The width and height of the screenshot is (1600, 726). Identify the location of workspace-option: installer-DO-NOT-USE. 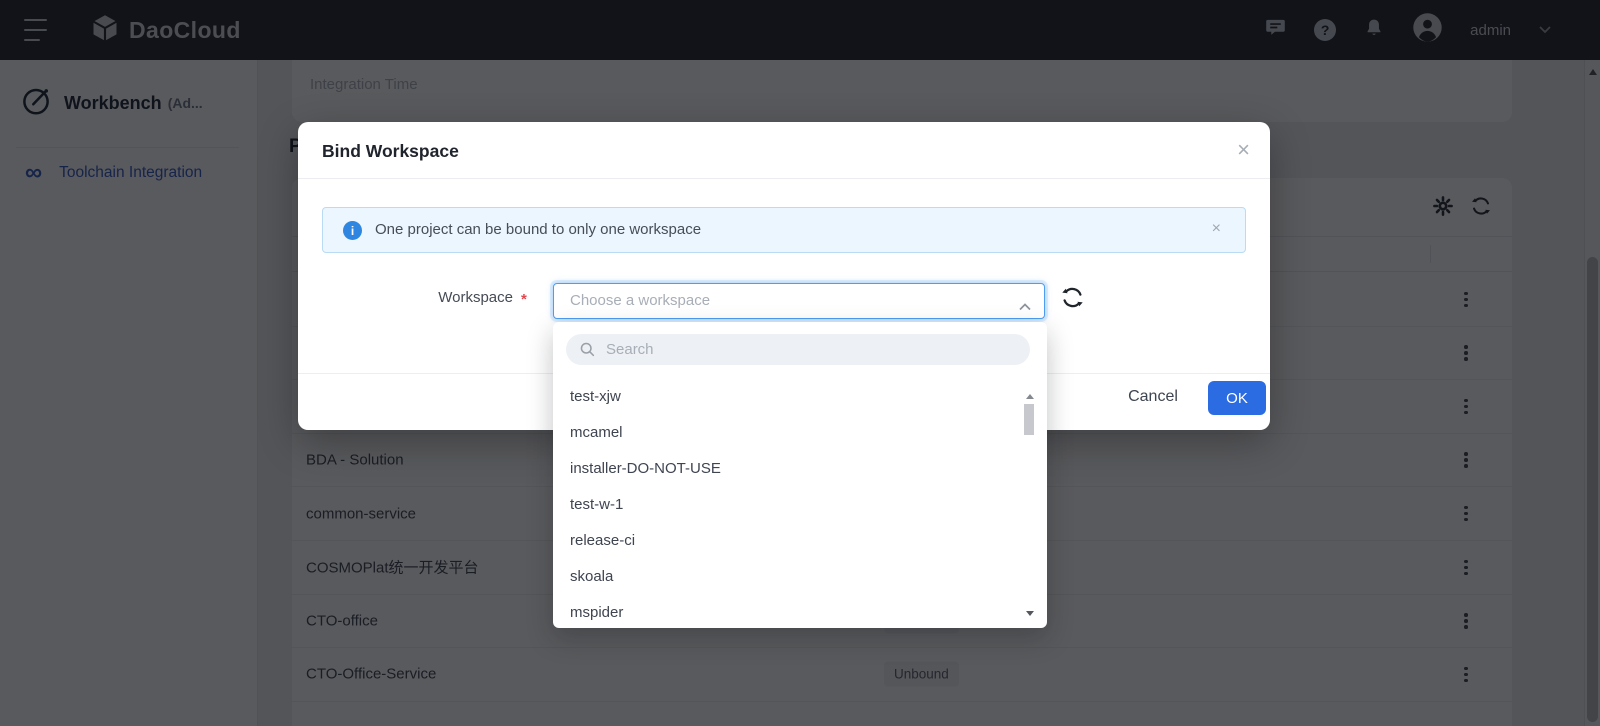
(800, 468).